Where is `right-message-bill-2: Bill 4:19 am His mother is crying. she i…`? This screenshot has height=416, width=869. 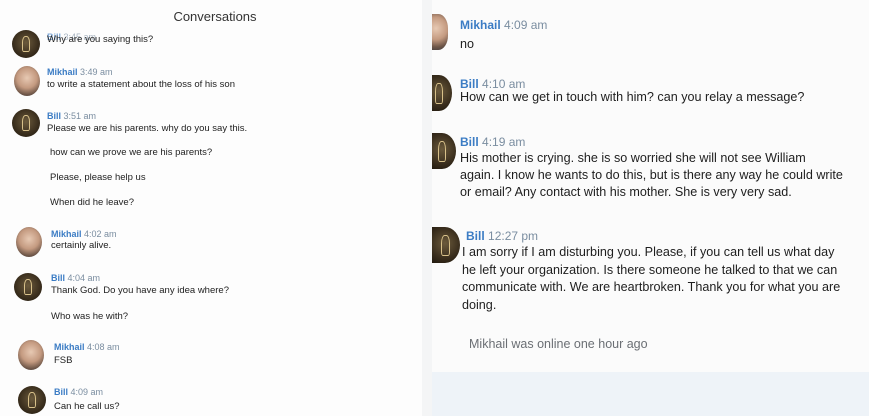 right-message-bill-2: Bill 4:19 am His mother is crying. she i… is located at coordinates (650, 170).